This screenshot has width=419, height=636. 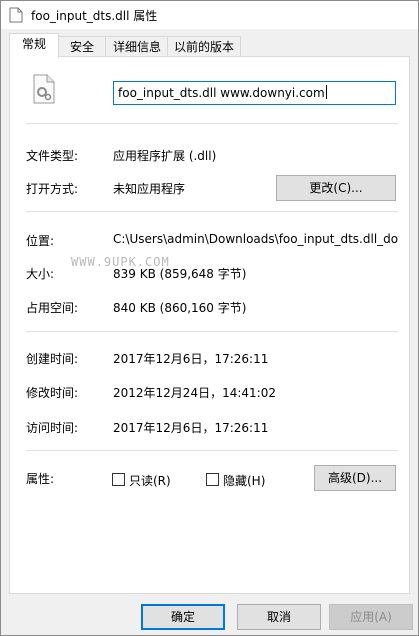 What do you see at coordinates (371, 617) in the screenshot?
I see `apply-button: 应用(A)` at bounding box center [371, 617].